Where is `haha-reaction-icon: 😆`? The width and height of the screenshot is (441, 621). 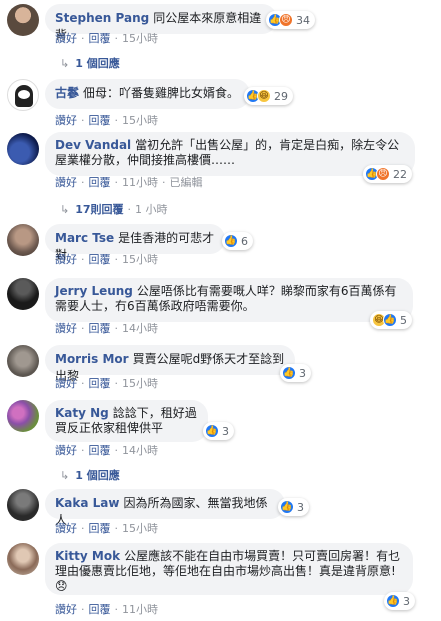
haha-reaction-icon: 😆 is located at coordinates (264, 96).